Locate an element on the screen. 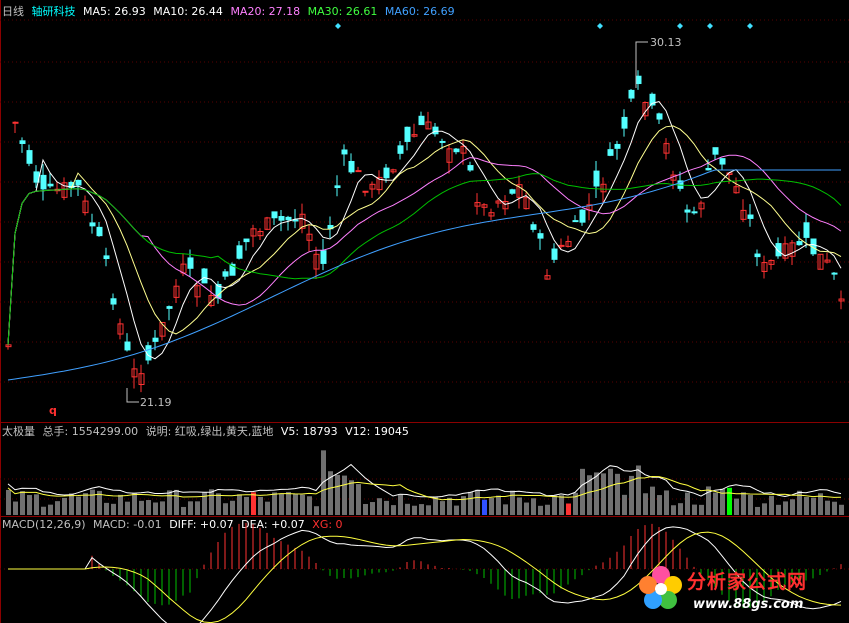  watermark-url: www.88gs.com is located at coordinates (748, 604).